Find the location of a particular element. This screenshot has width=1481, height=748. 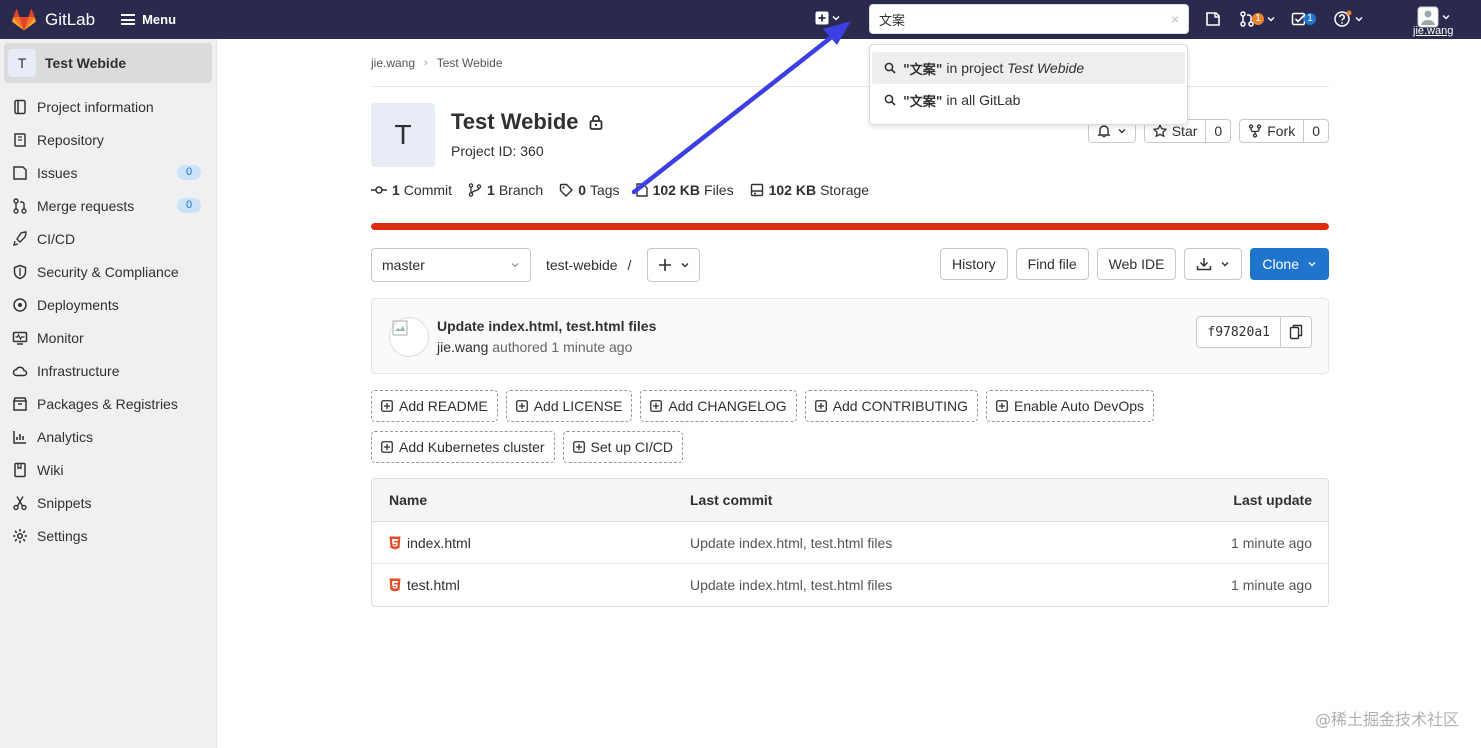

watermark: @稀土掘金技术社区 is located at coordinates (1386, 719).